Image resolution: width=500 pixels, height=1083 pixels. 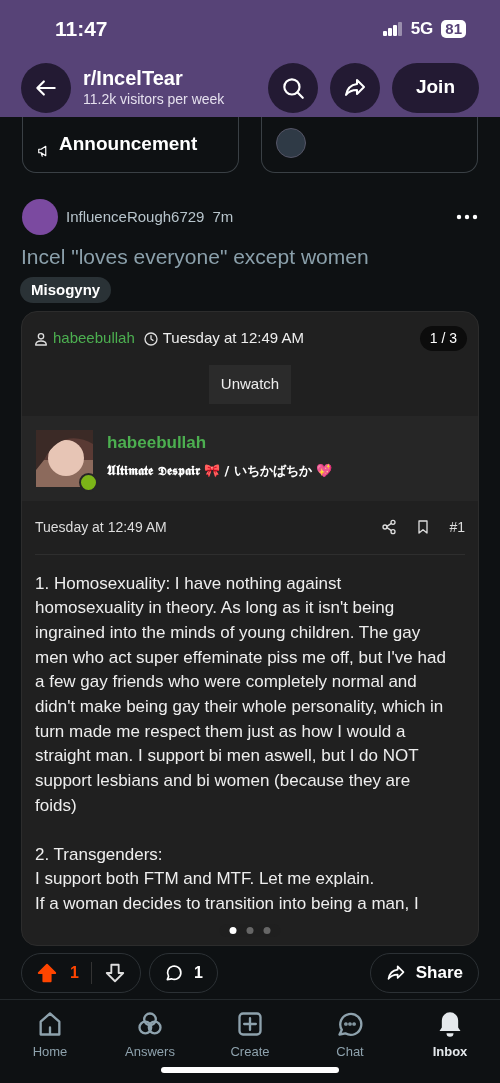 I want to click on post-paragraph: 2. Transgenders: I support both FTM and MTF. Let me explain. If a woman decides to transition into being a man, I, so click(x=227, y=879).